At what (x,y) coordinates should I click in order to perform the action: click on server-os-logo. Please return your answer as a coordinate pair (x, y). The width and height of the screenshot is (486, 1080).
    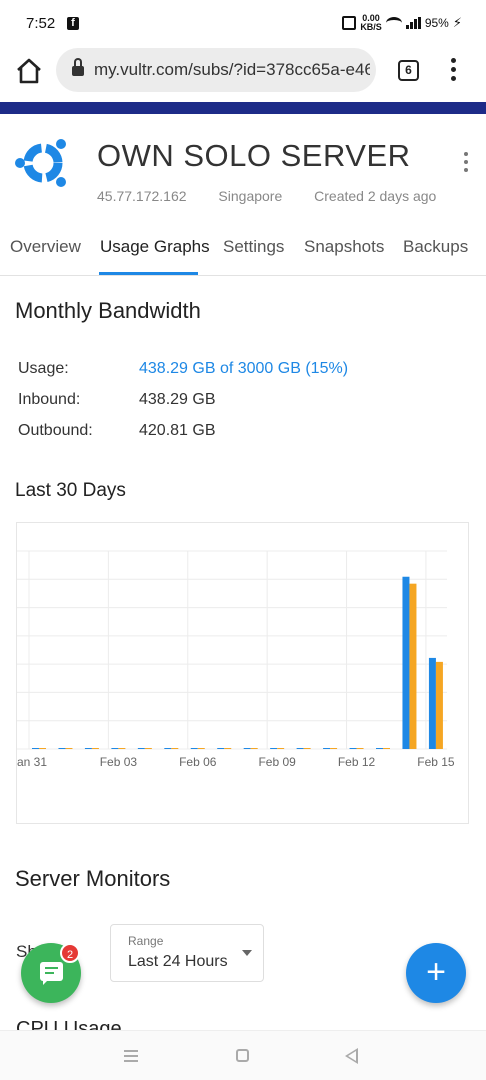
    Looking at the image, I should click on (40, 163).